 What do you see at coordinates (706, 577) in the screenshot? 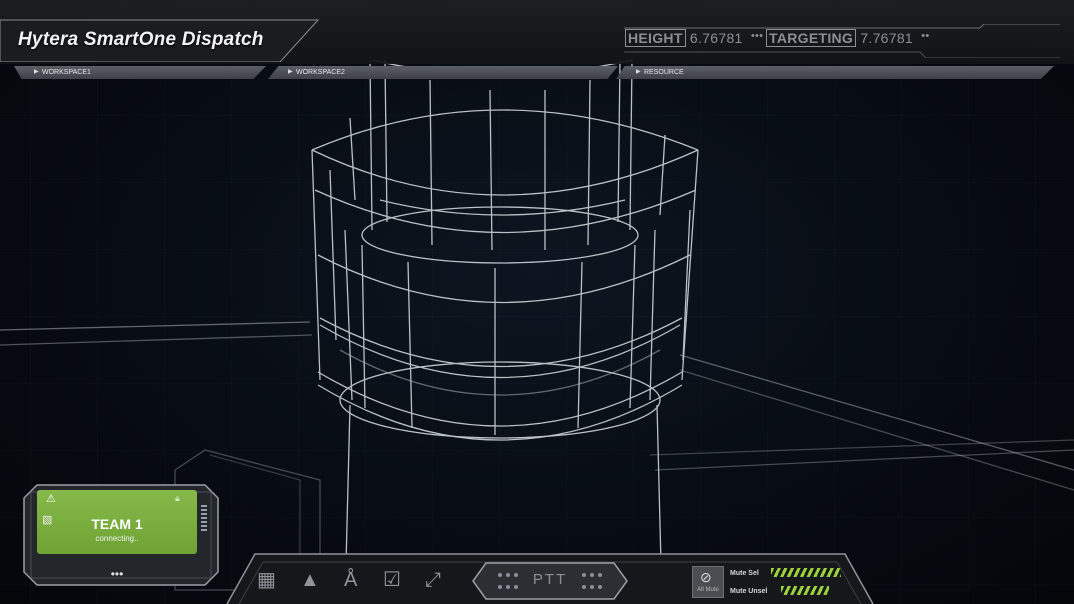
I see `mute-prohibit-icon: ⊘` at bounding box center [706, 577].